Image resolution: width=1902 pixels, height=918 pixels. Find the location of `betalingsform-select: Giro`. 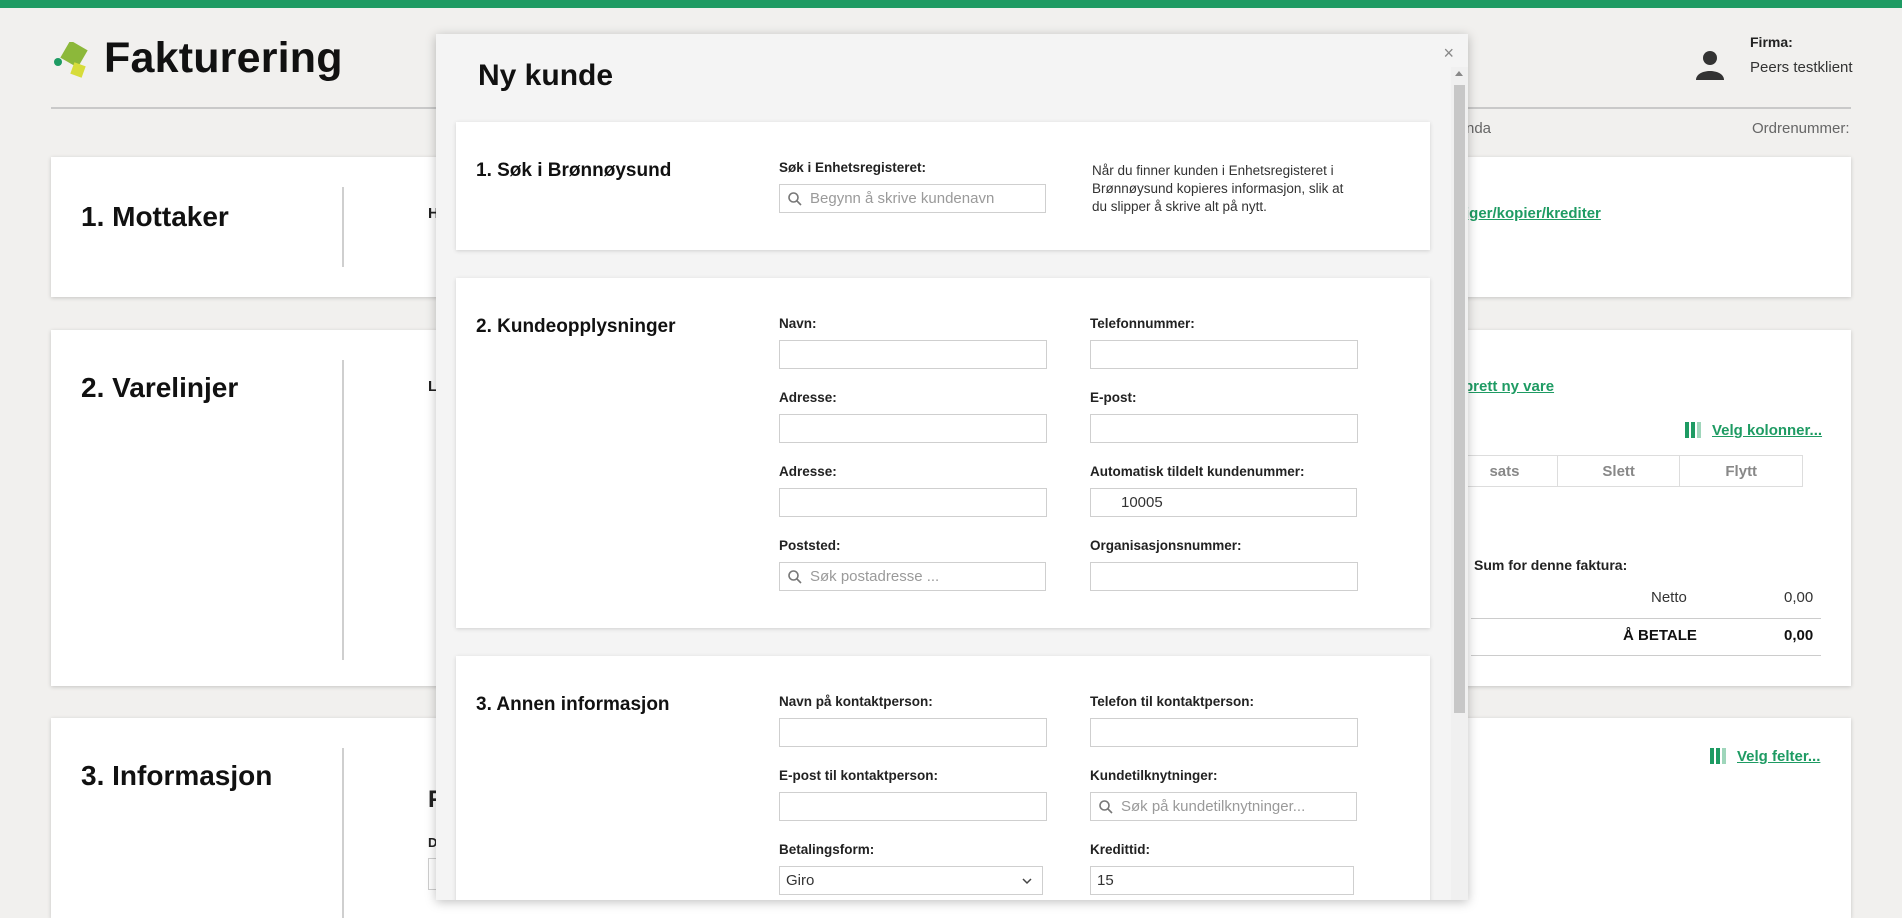

betalingsform-select: Giro is located at coordinates (911, 880).